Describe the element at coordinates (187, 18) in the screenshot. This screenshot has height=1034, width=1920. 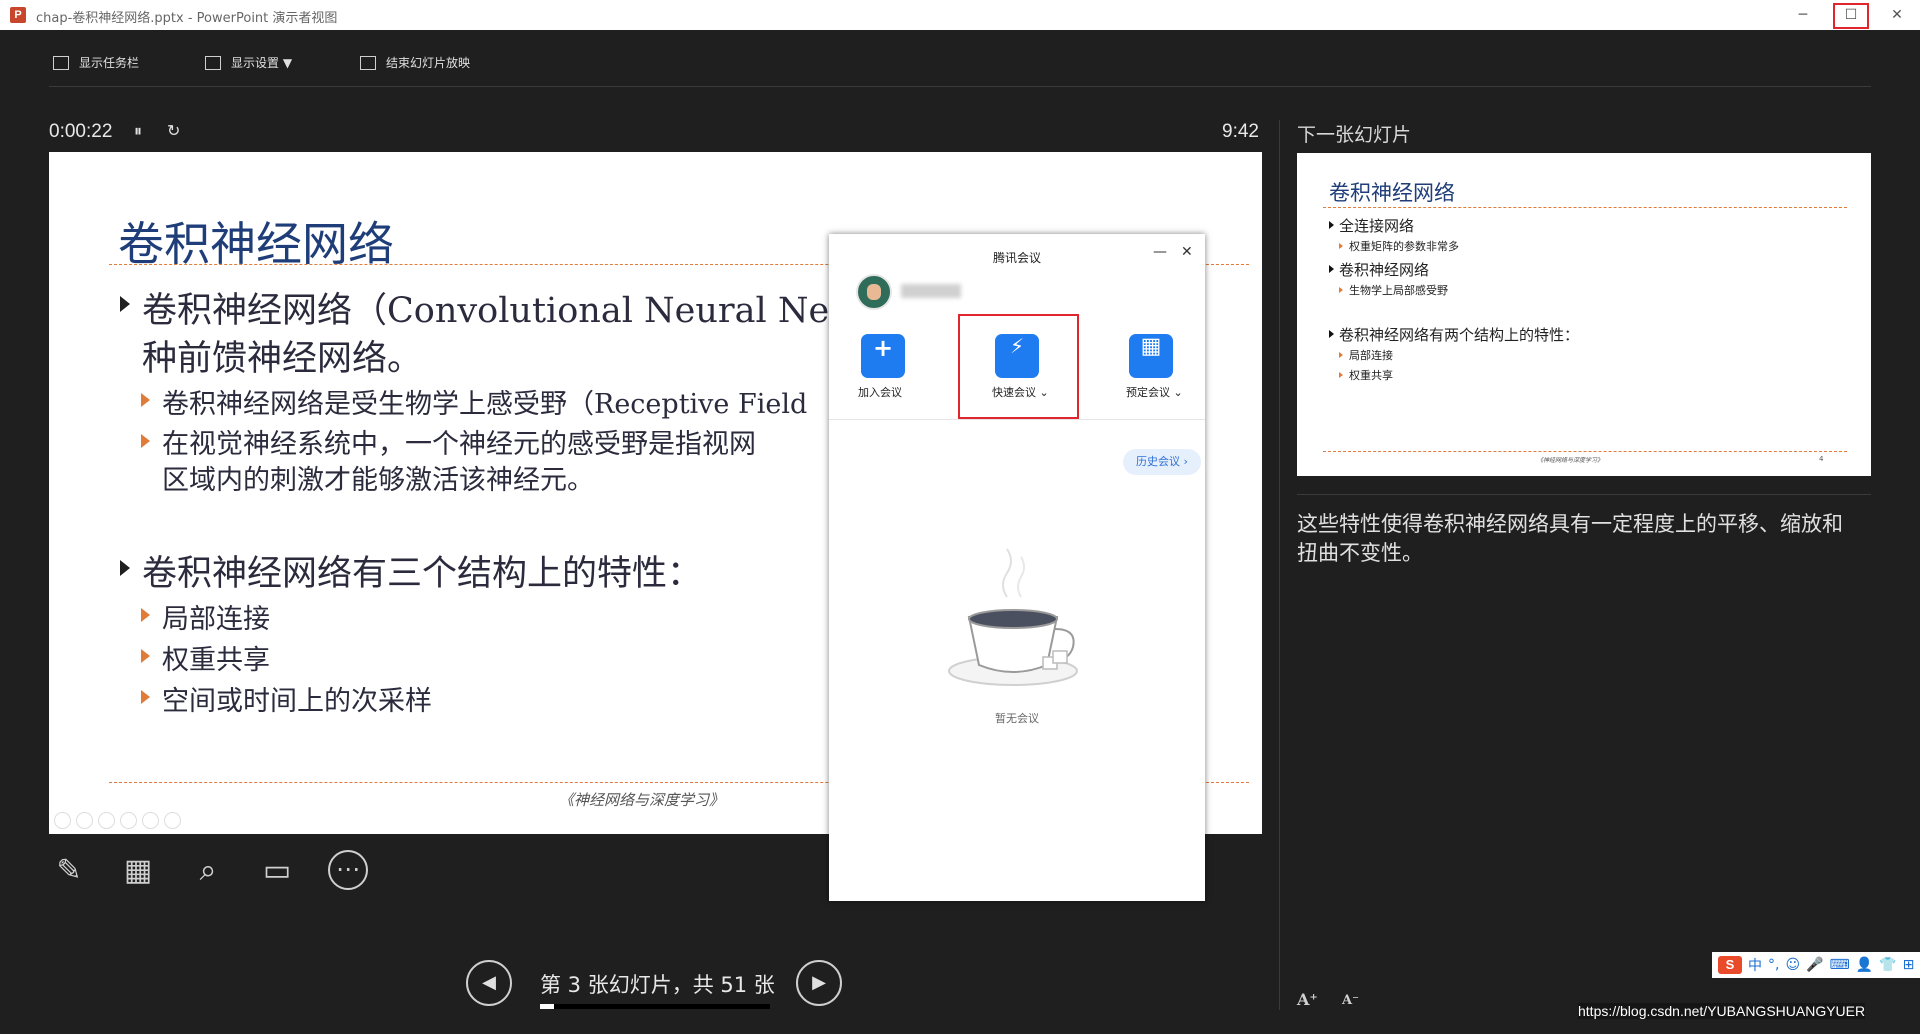
I see `window-title: chap-卷积神经网络.pptx - PowerPoint 演示者视图` at that location.